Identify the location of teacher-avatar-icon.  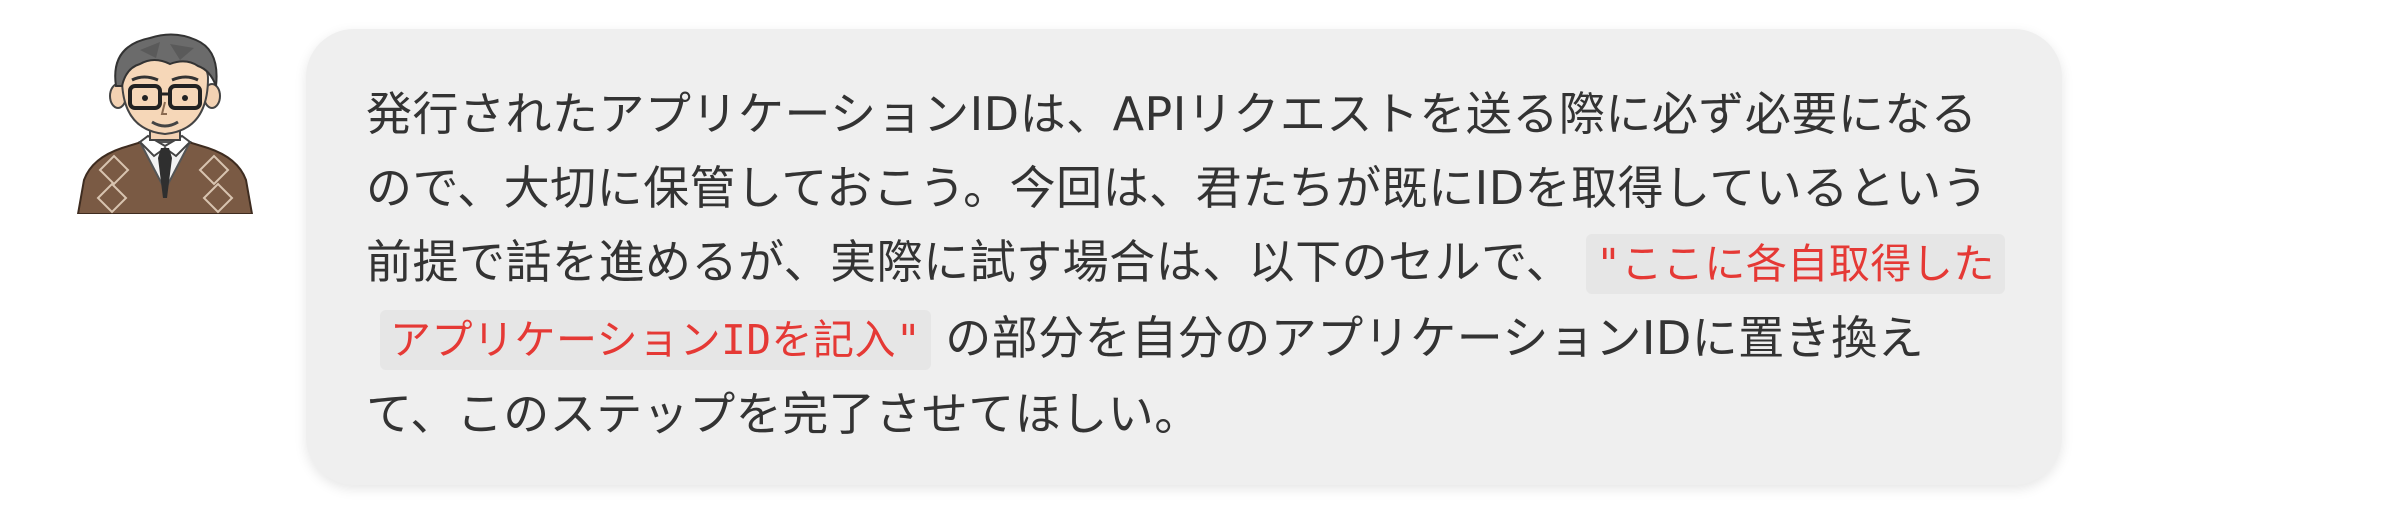
(165, 124).